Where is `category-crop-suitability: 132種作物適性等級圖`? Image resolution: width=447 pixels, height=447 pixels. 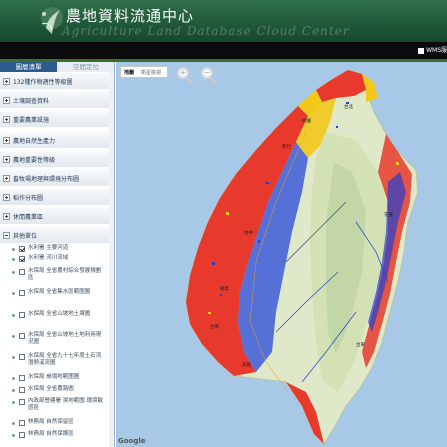 category-crop-suitability: 132種作物適性等級圖 is located at coordinates (55, 81).